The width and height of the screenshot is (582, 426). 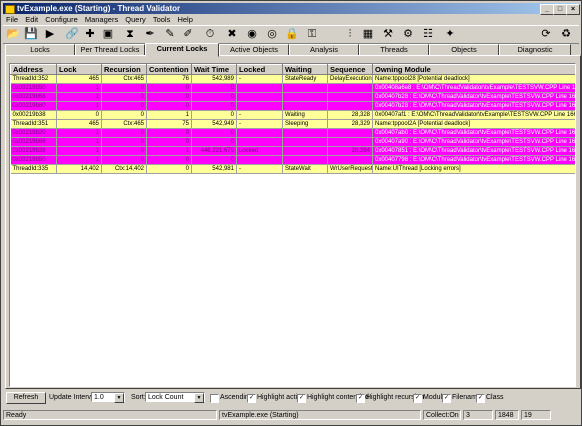 I want to click on menu-managers: Managers, so click(x=101, y=19).